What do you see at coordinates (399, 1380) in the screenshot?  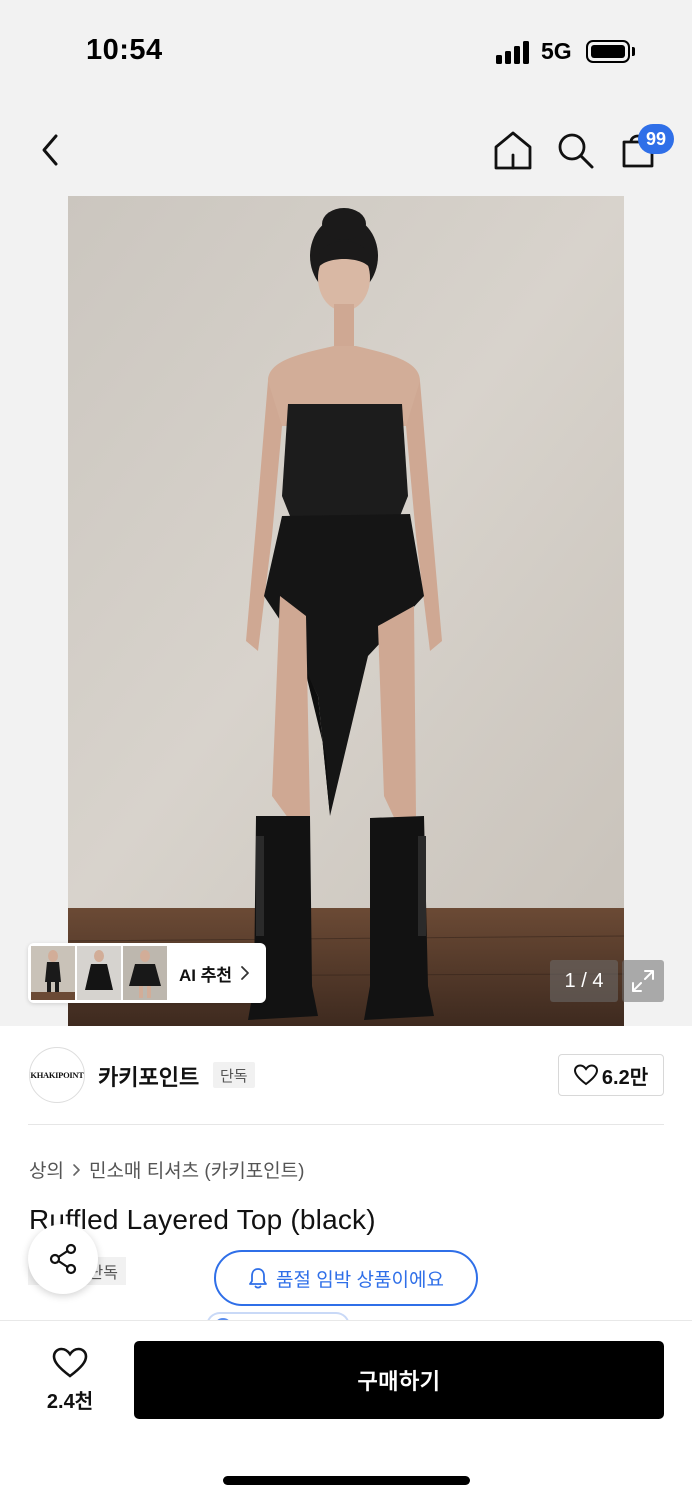 I see `buy-button: 구매하기` at bounding box center [399, 1380].